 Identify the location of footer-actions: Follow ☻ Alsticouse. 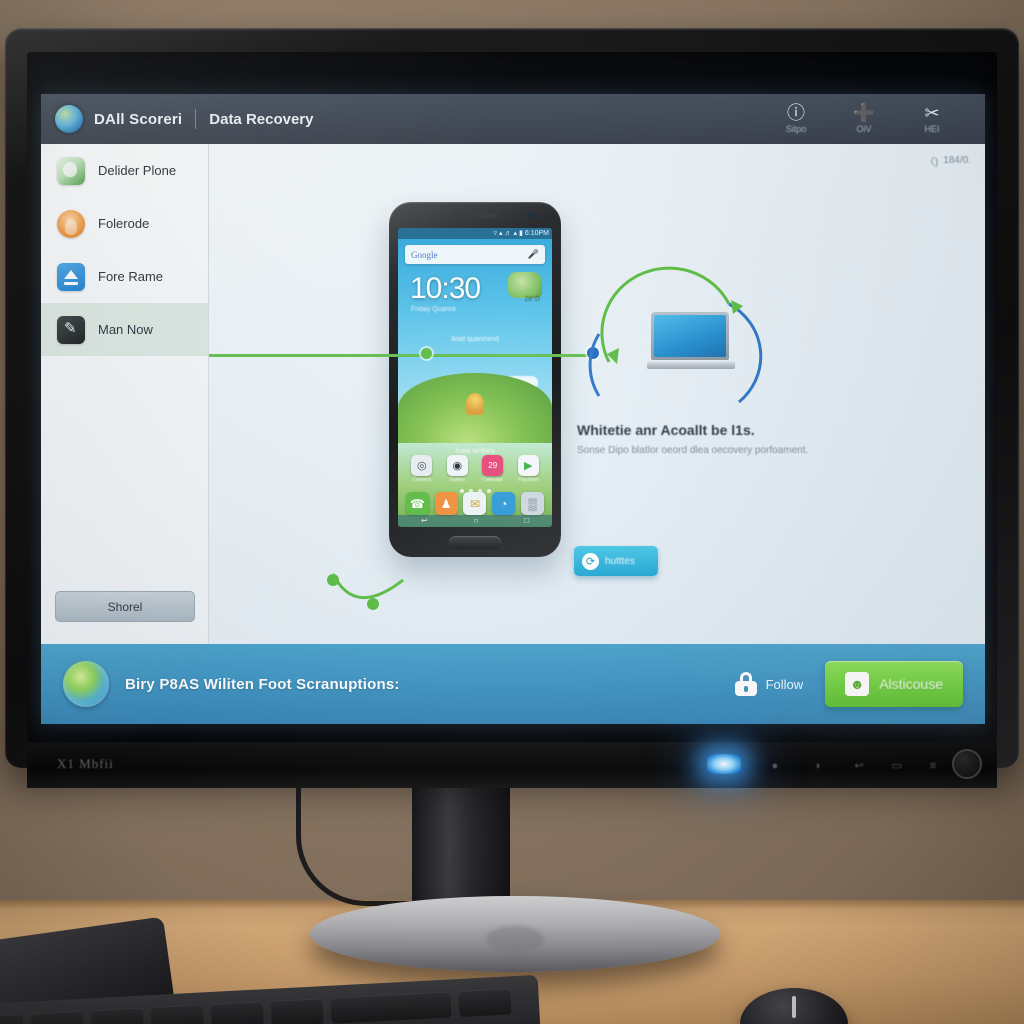
(848, 684).